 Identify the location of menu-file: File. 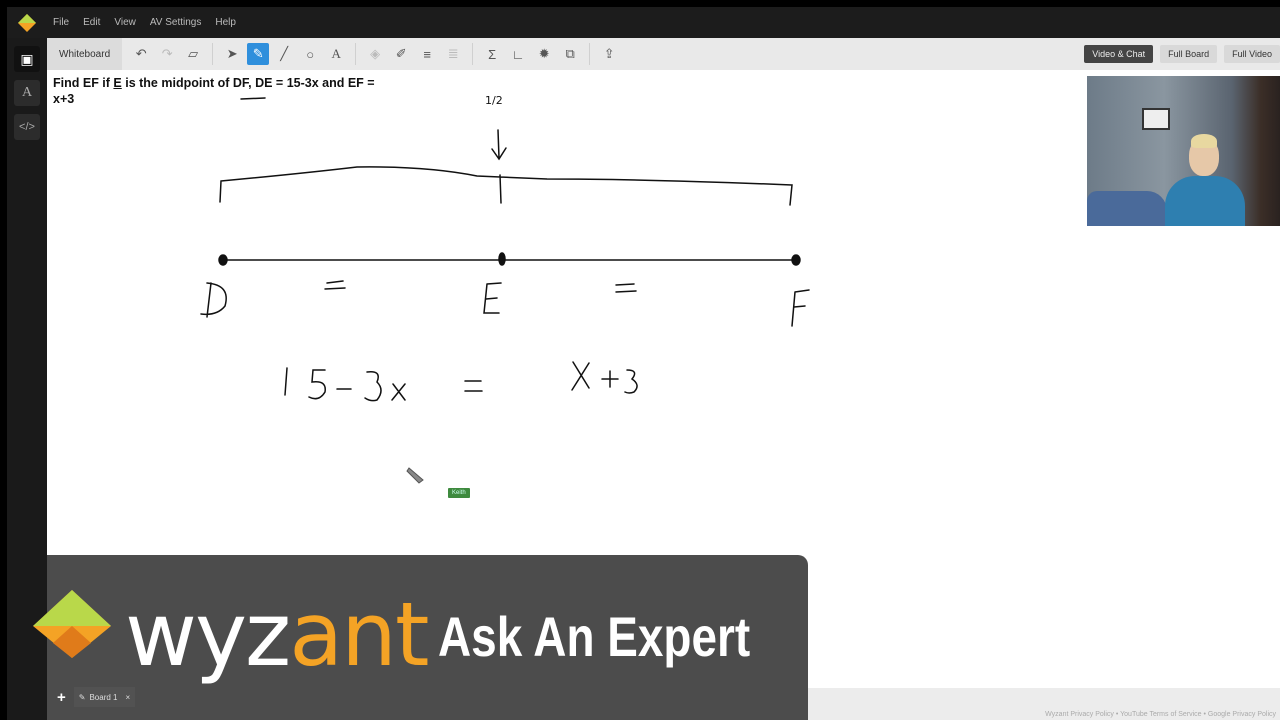
(61, 22).